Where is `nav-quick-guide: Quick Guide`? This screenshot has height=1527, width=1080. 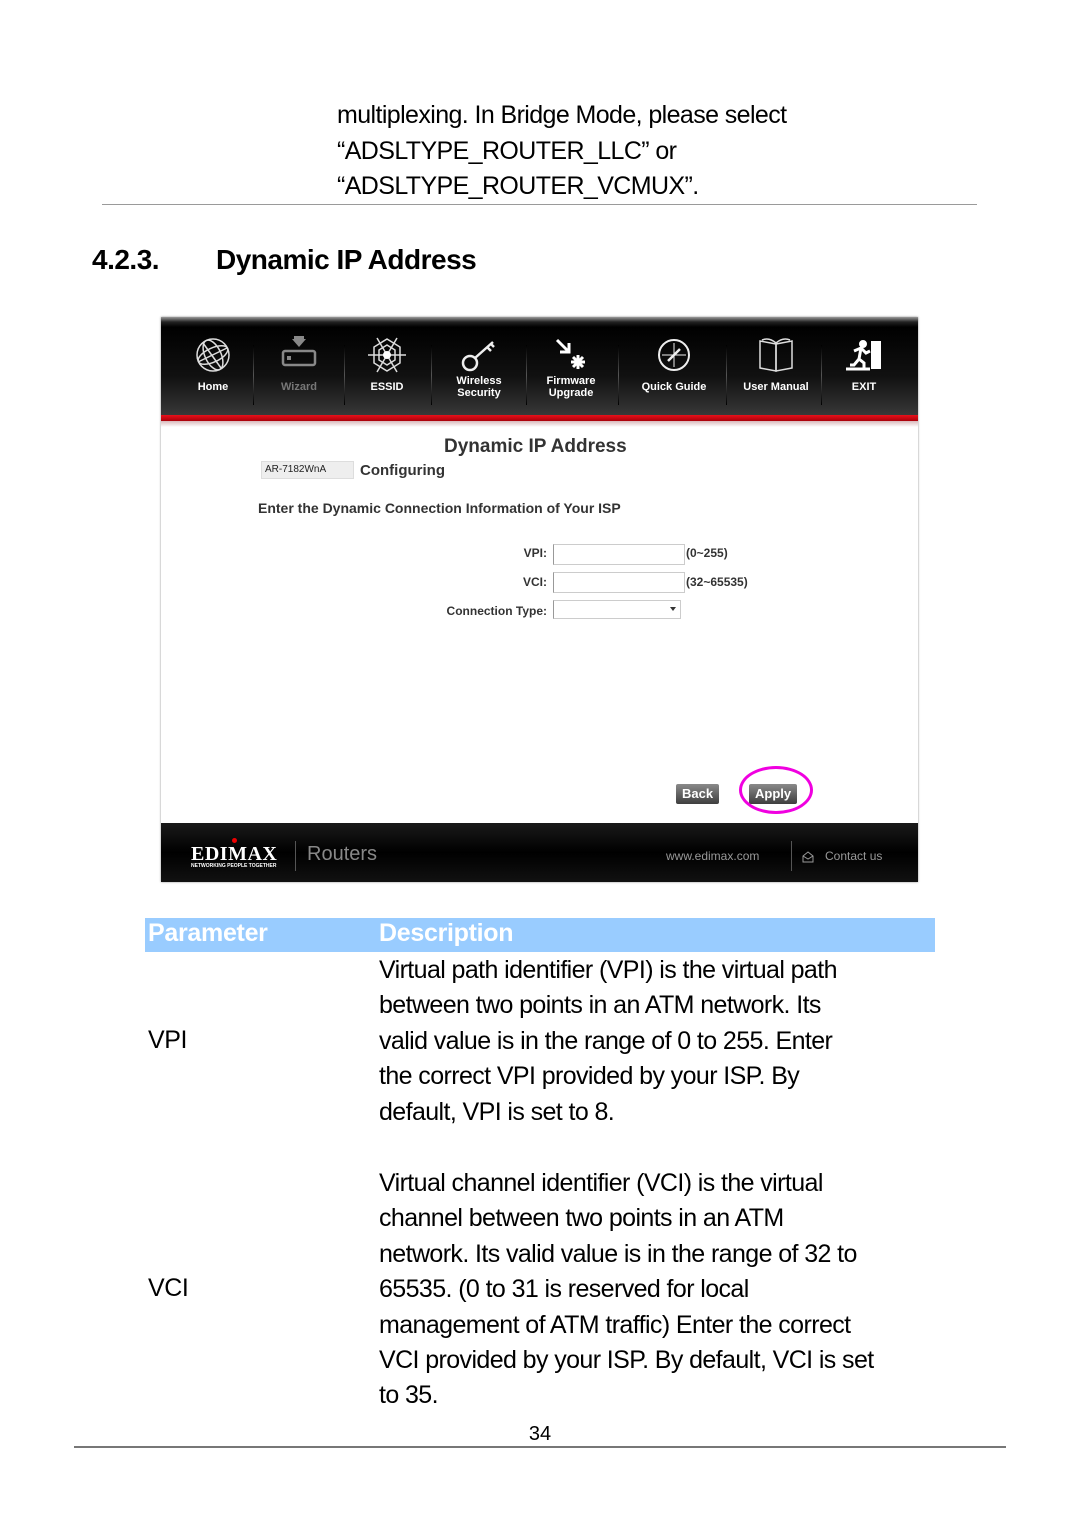 nav-quick-guide: Quick Guide is located at coordinates (674, 375).